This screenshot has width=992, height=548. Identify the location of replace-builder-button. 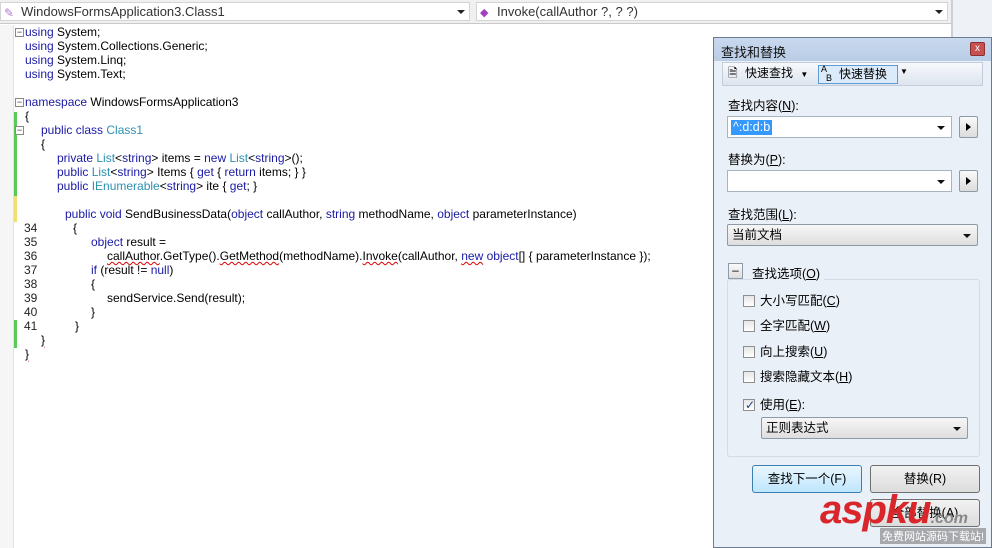
(968, 181).